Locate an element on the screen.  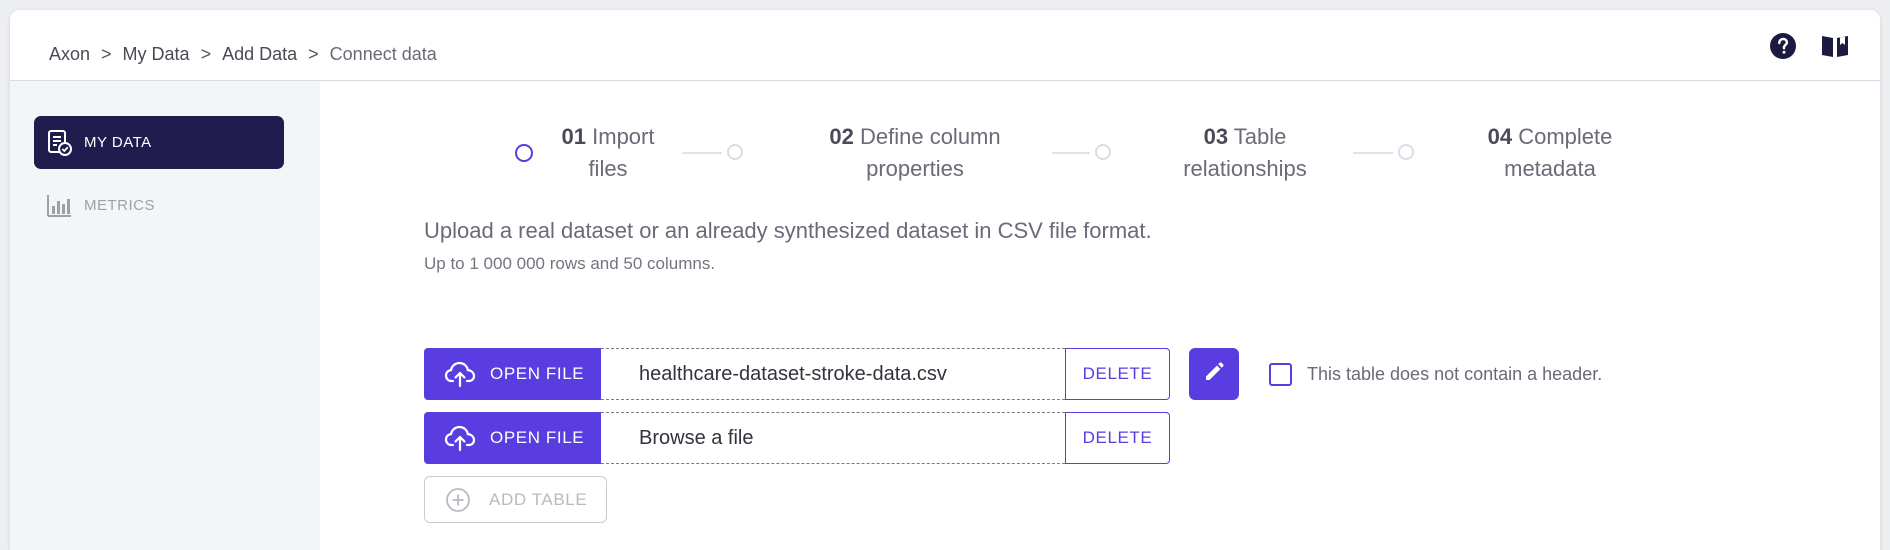
step-1-indicator is located at coordinates (524, 153).